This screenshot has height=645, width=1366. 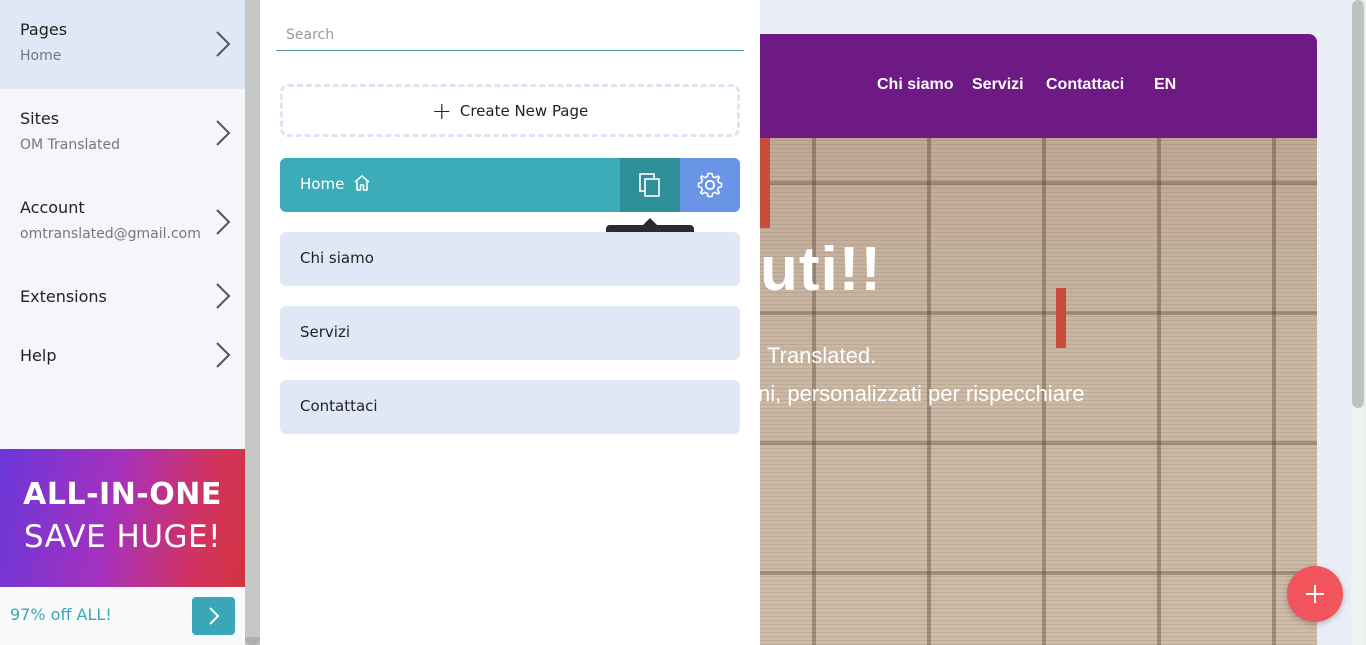 I want to click on home-icon, so click(x=362, y=183).